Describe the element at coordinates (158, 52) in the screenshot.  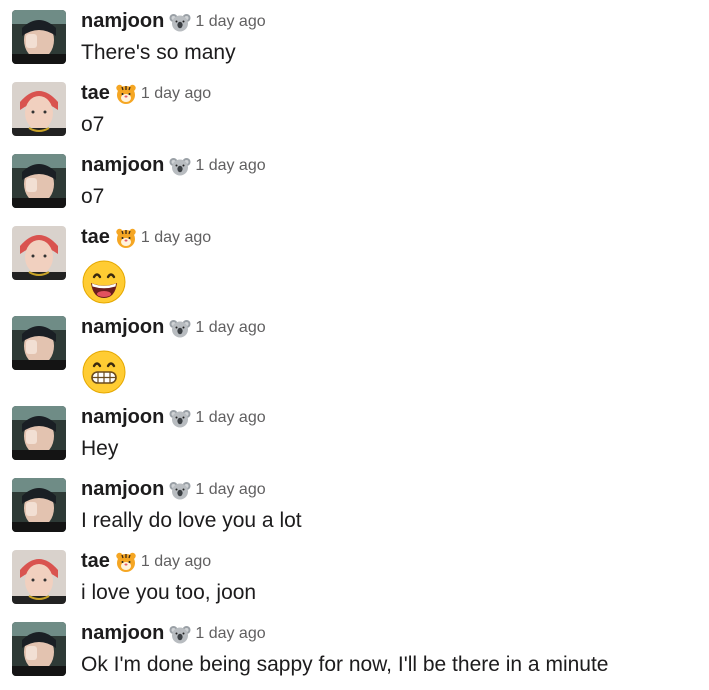
I see `message-text: There's so many` at that location.